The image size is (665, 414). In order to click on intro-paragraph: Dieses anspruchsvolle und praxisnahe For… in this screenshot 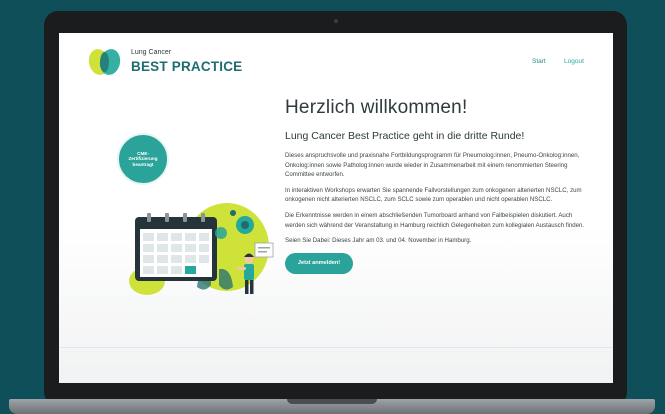, I will do `click(432, 165)`.